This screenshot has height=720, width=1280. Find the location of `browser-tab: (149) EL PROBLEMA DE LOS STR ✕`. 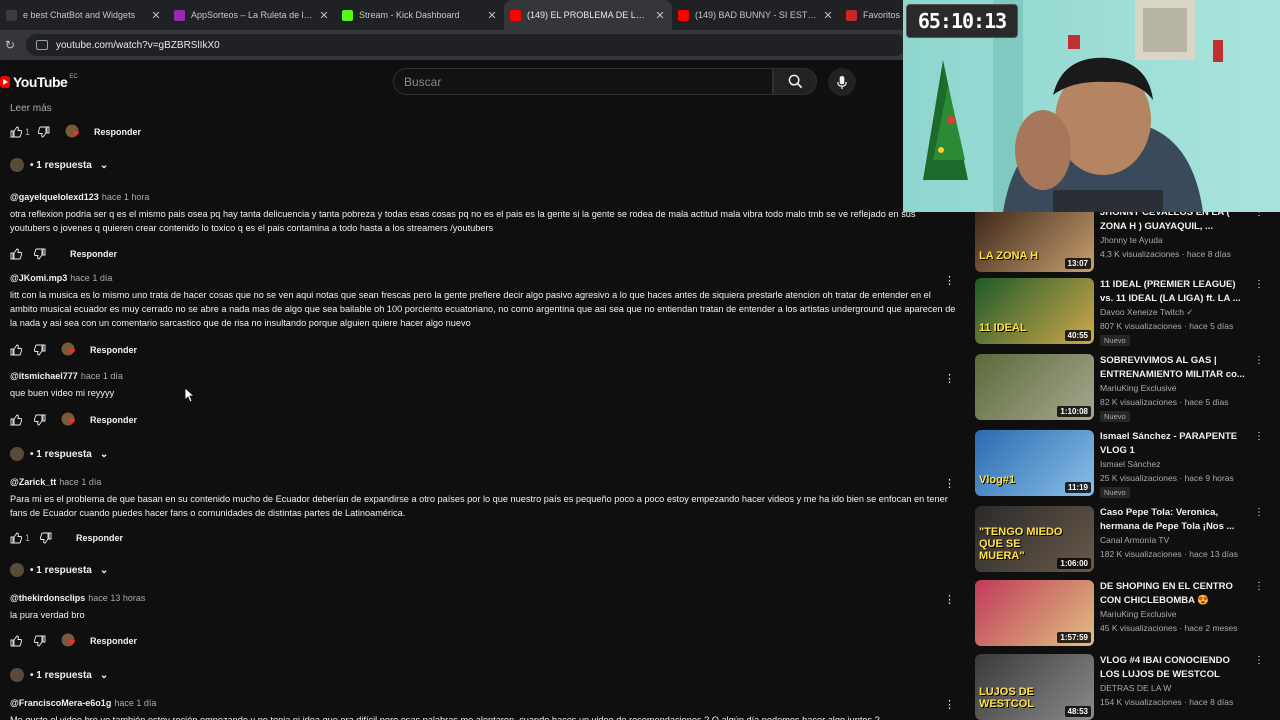

browser-tab: (149) EL PROBLEMA DE LOS STR ✕ is located at coordinates (588, 15).